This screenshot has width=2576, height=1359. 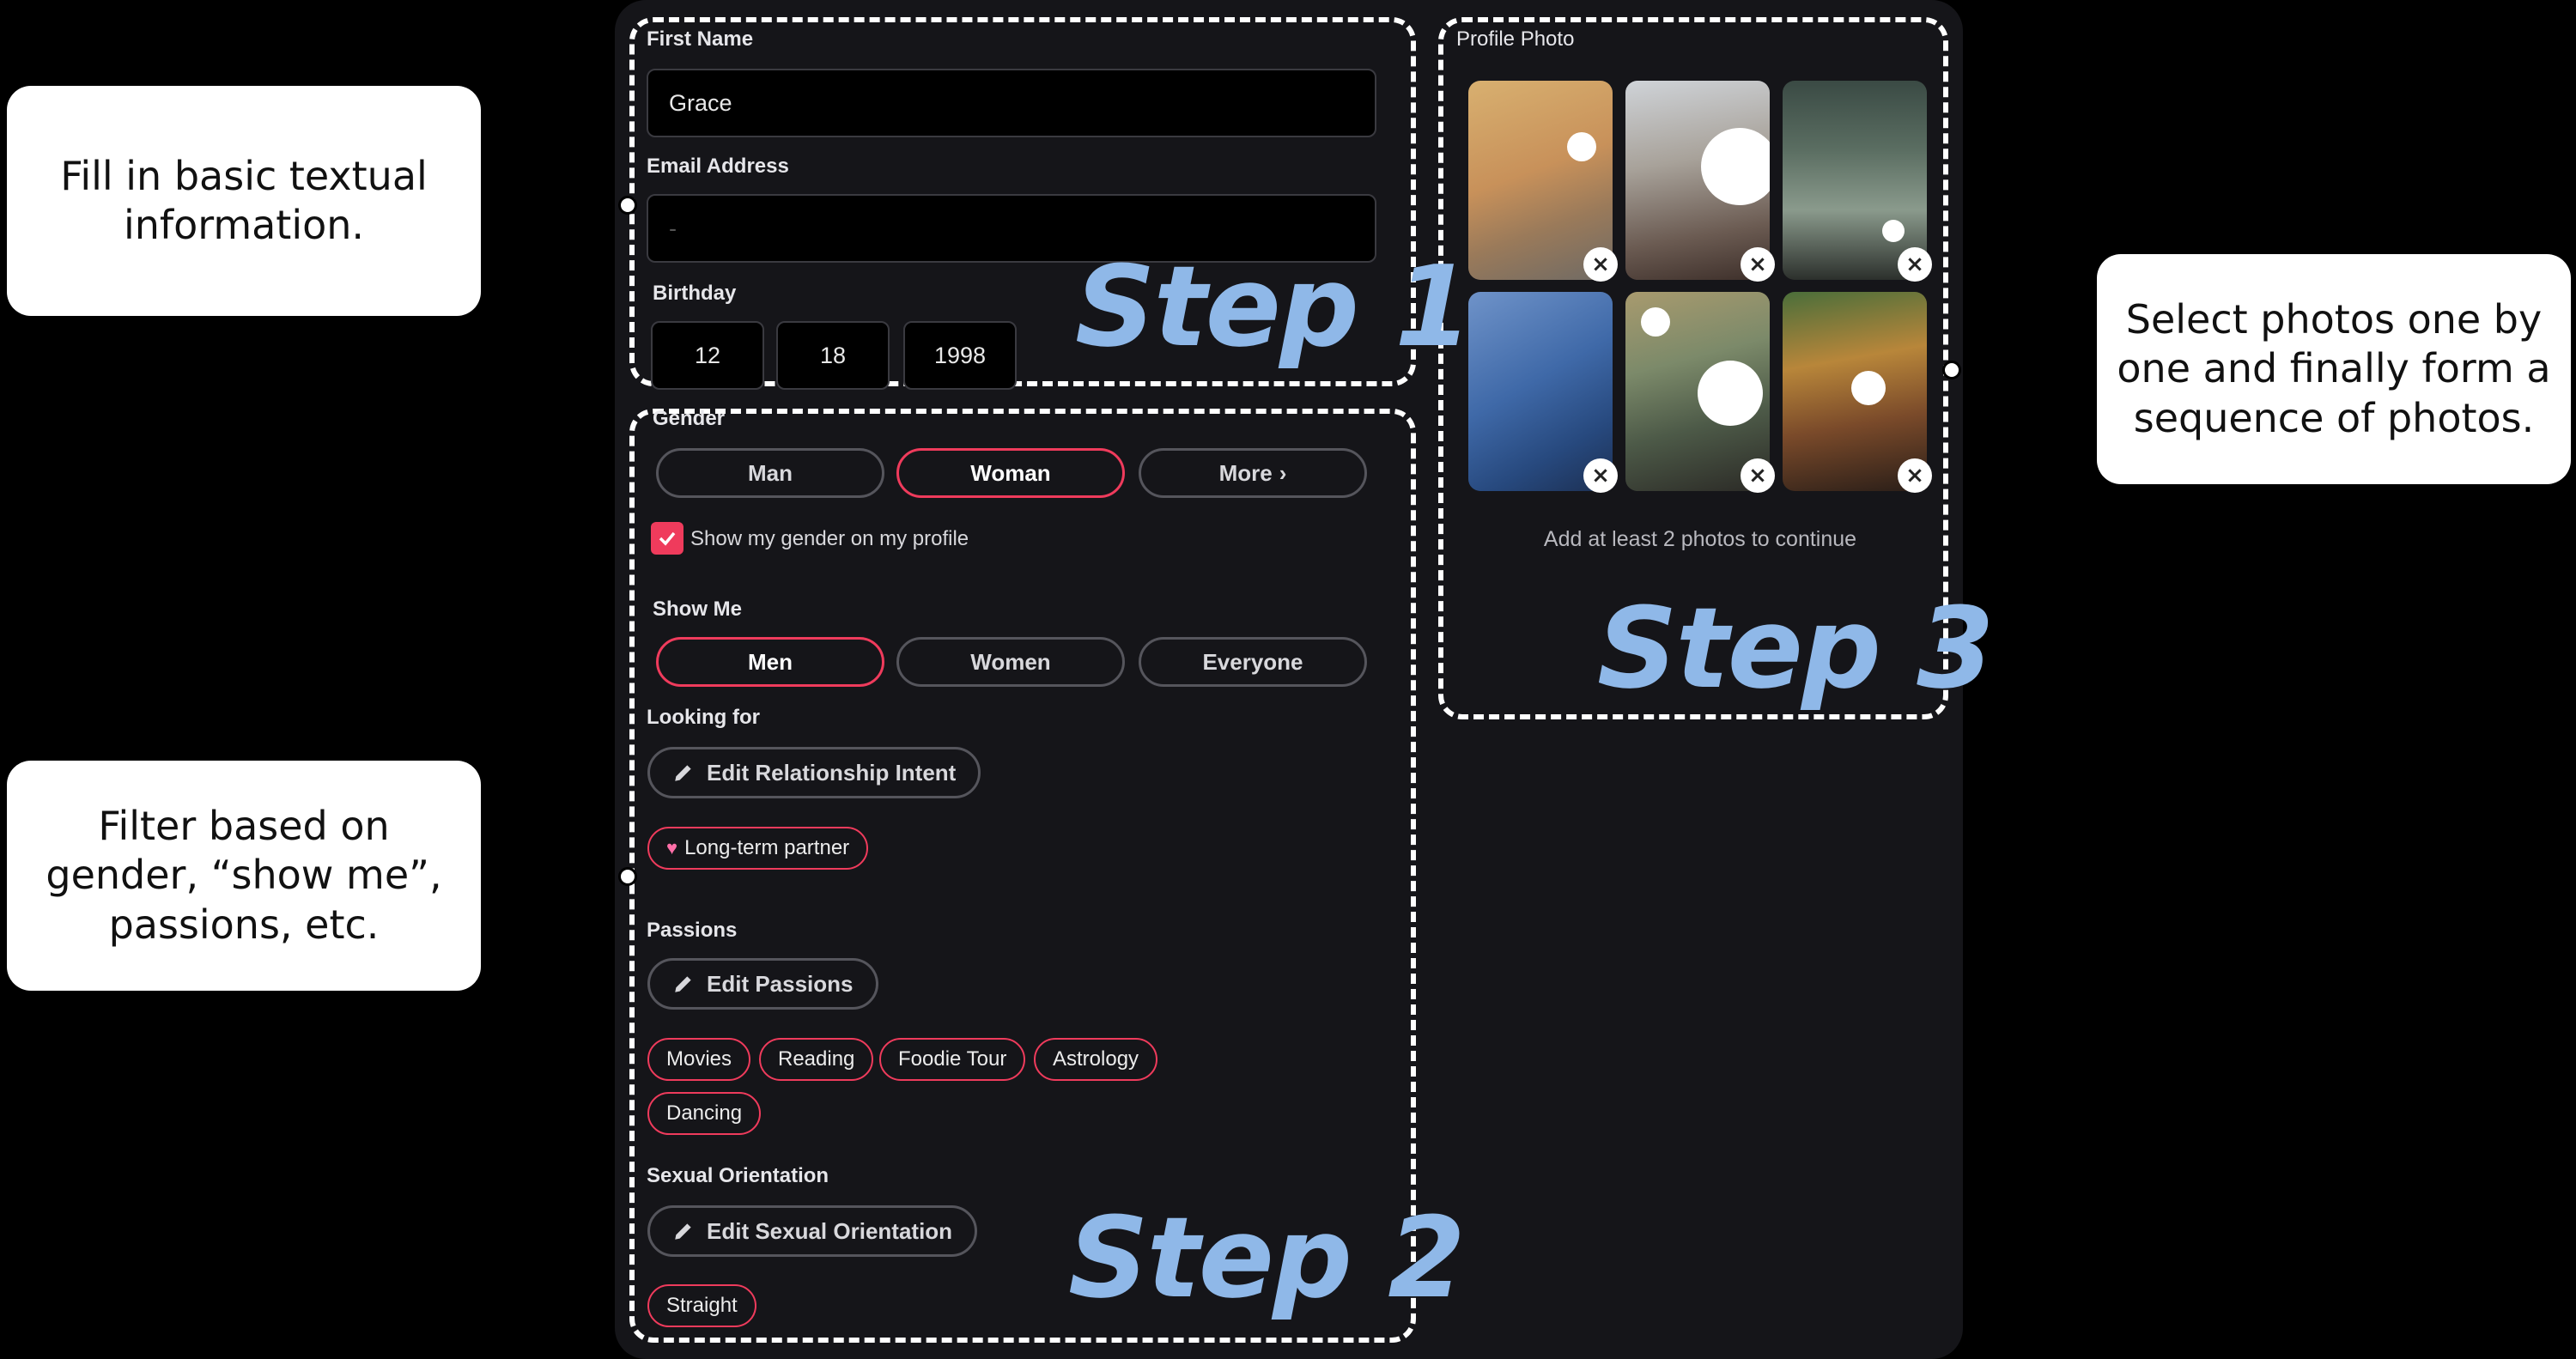 I want to click on passion-tag: Dancing, so click(x=704, y=1113).